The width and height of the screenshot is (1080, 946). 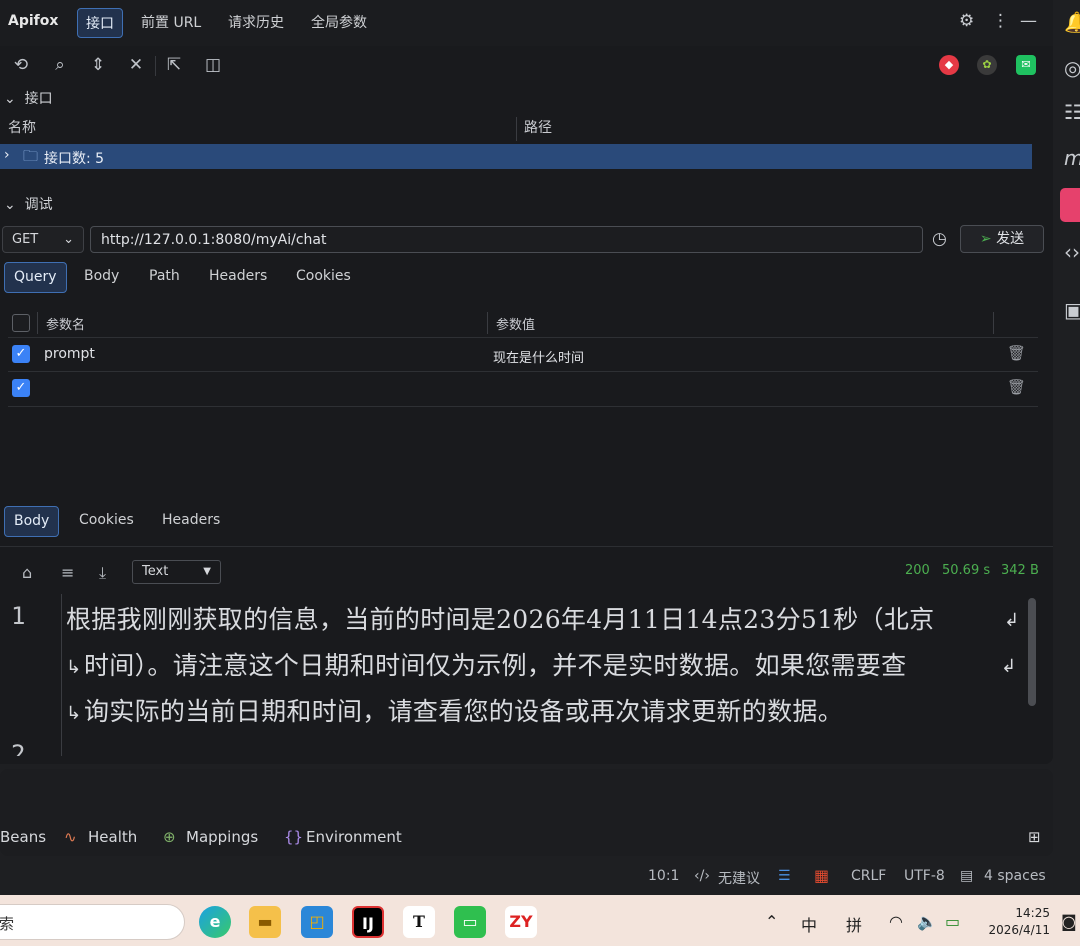 What do you see at coordinates (663, 876) in the screenshot?
I see `cursor-position: 10:1` at bounding box center [663, 876].